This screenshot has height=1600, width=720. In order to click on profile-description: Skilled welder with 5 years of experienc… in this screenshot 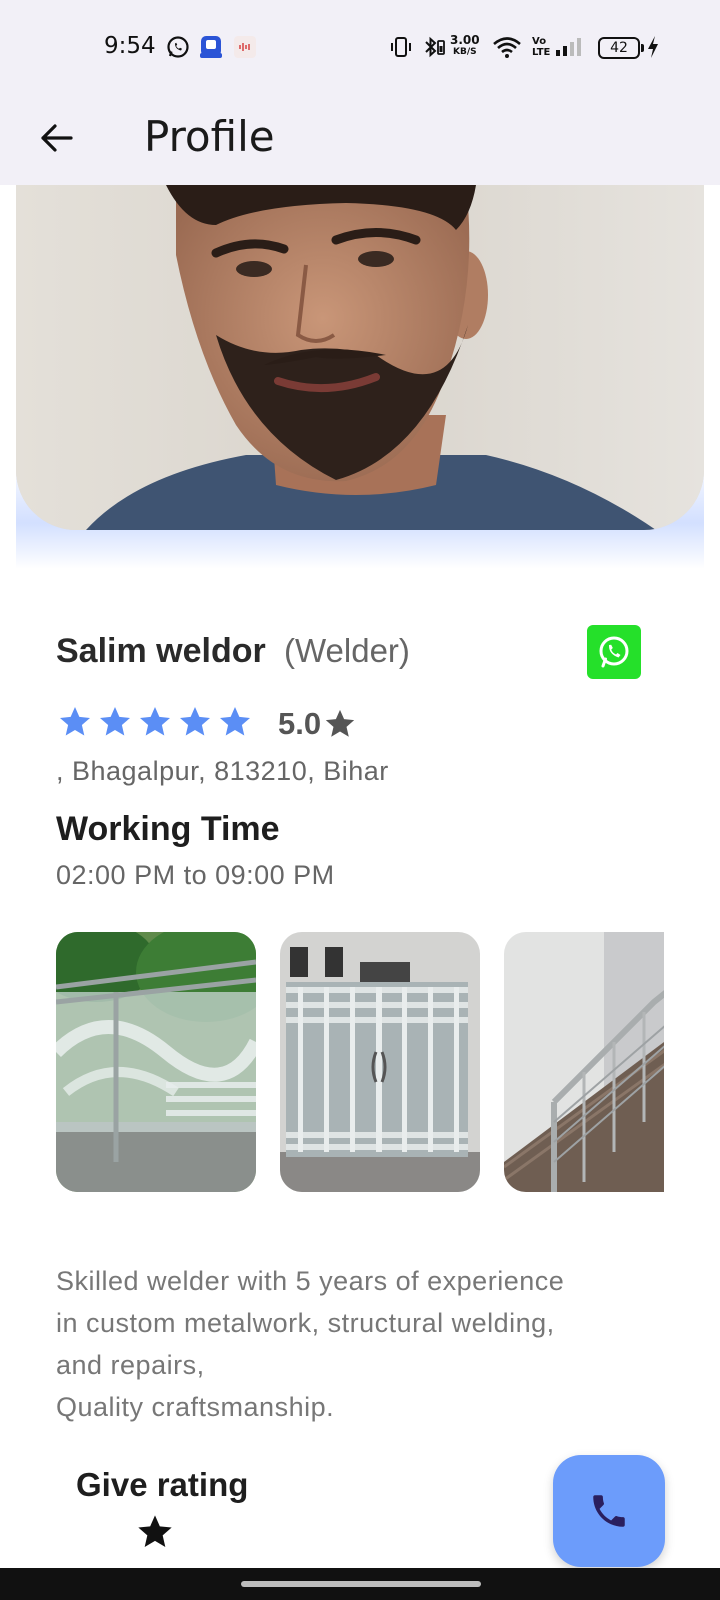, I will do `click(361, 1344)`.